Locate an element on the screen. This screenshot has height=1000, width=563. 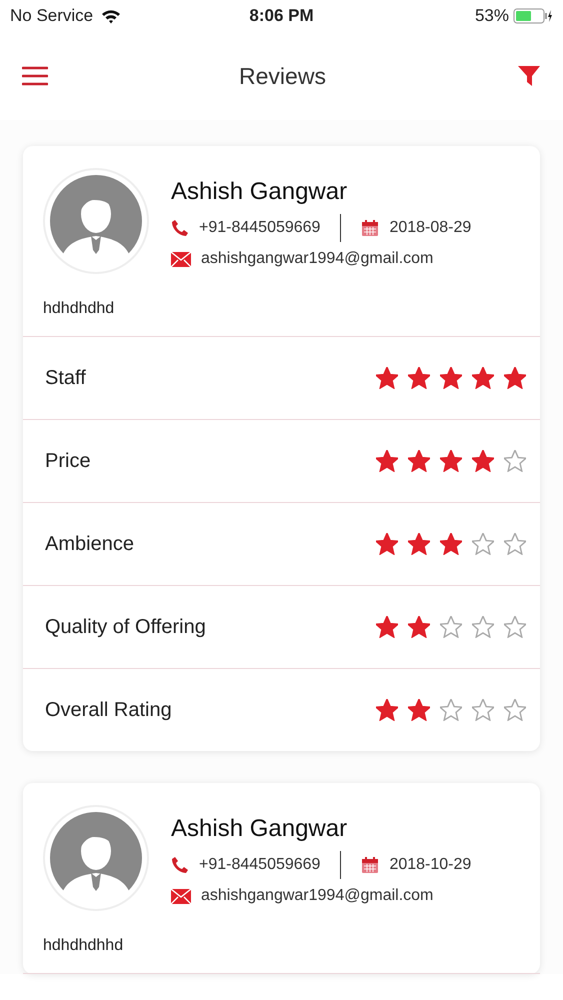
rating-label: Overall Rating is located at coordinates (108, 710).